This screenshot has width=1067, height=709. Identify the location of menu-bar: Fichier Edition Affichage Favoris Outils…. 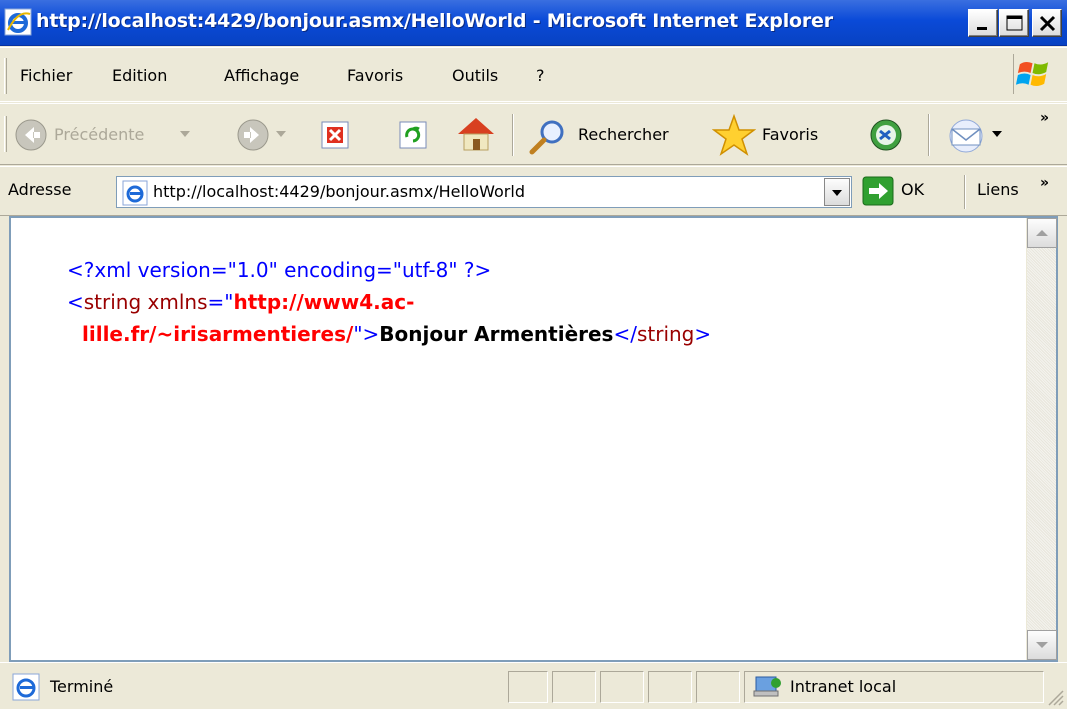
(533, 74).